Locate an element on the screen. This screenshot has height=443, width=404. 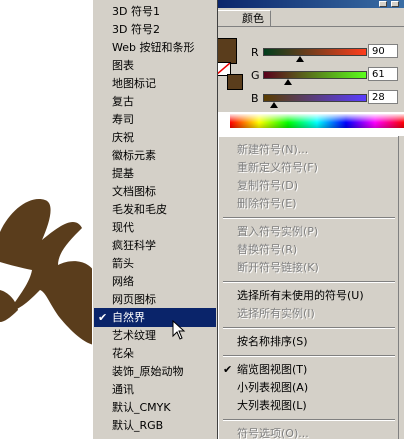
menu-item-label: 大列表视图(L) is located at coordinates (272, 405).